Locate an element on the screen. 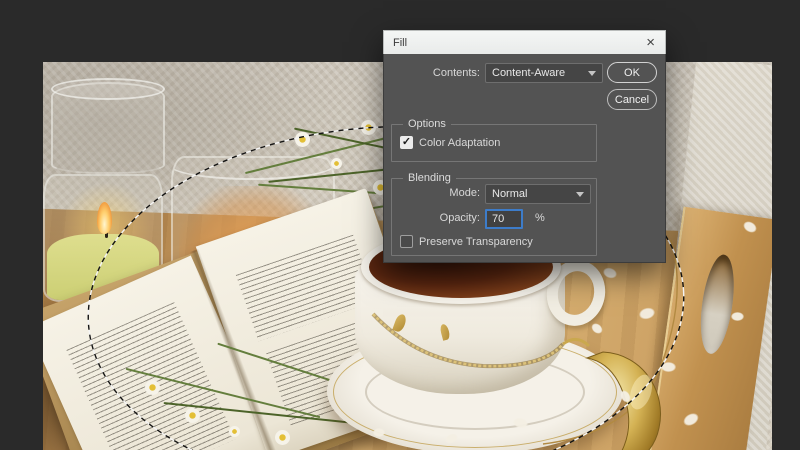  contents-label: Contents: is located at coordinates (456, 73).